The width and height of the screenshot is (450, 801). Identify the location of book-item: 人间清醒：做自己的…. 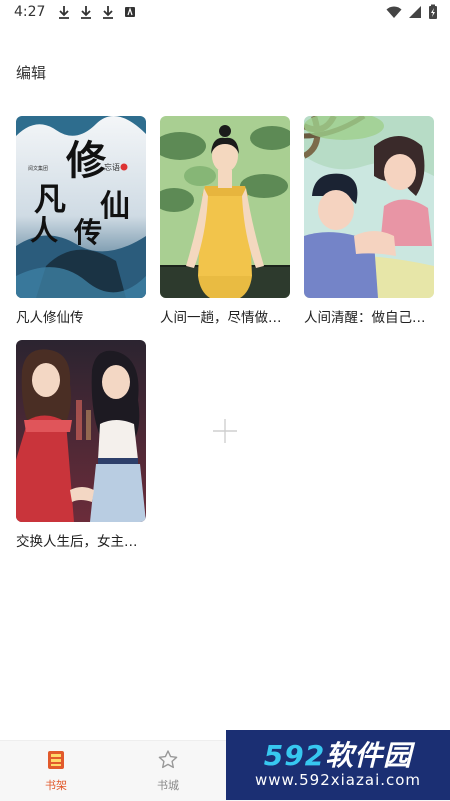
(369, 221).